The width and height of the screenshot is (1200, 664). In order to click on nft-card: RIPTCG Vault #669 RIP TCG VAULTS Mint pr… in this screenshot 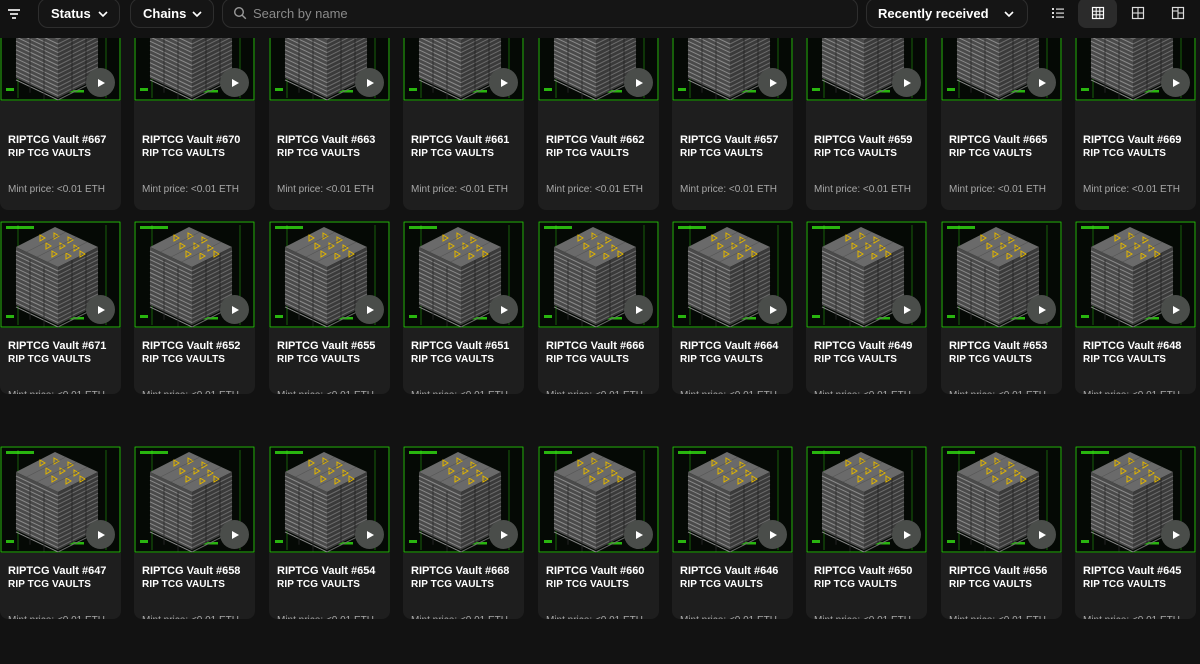, I will do `click(1135, 124)`.